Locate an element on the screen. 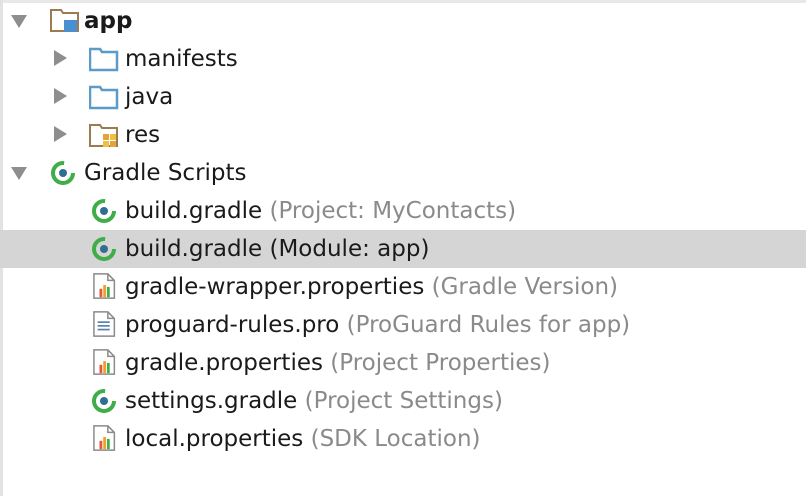 This screenshot has height=496, width=806. text-file-icon is located at coordinates (104, 324).